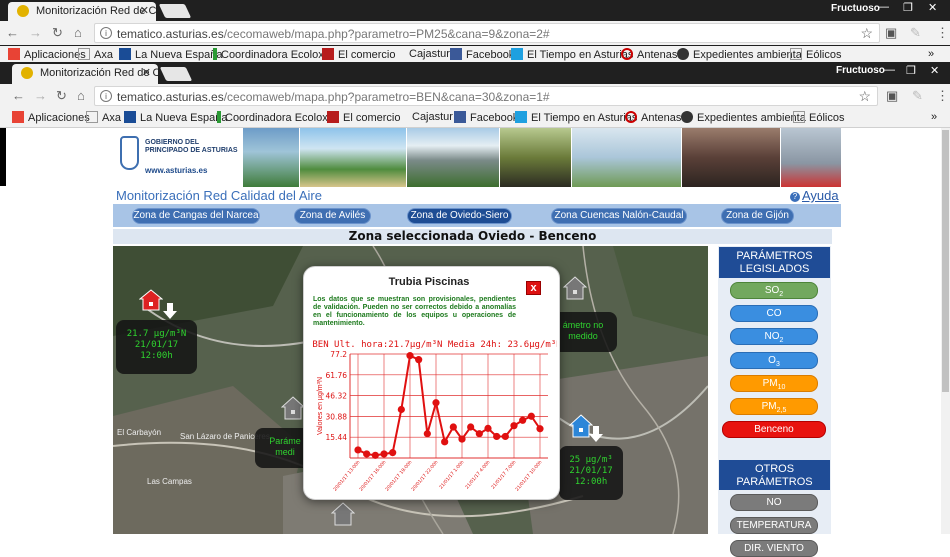 The image size is (950, 557). Describe the element at coordinates (757, 216) in the screenshot. I see `zone-button-gijon: Zona de Gijón` at that location.